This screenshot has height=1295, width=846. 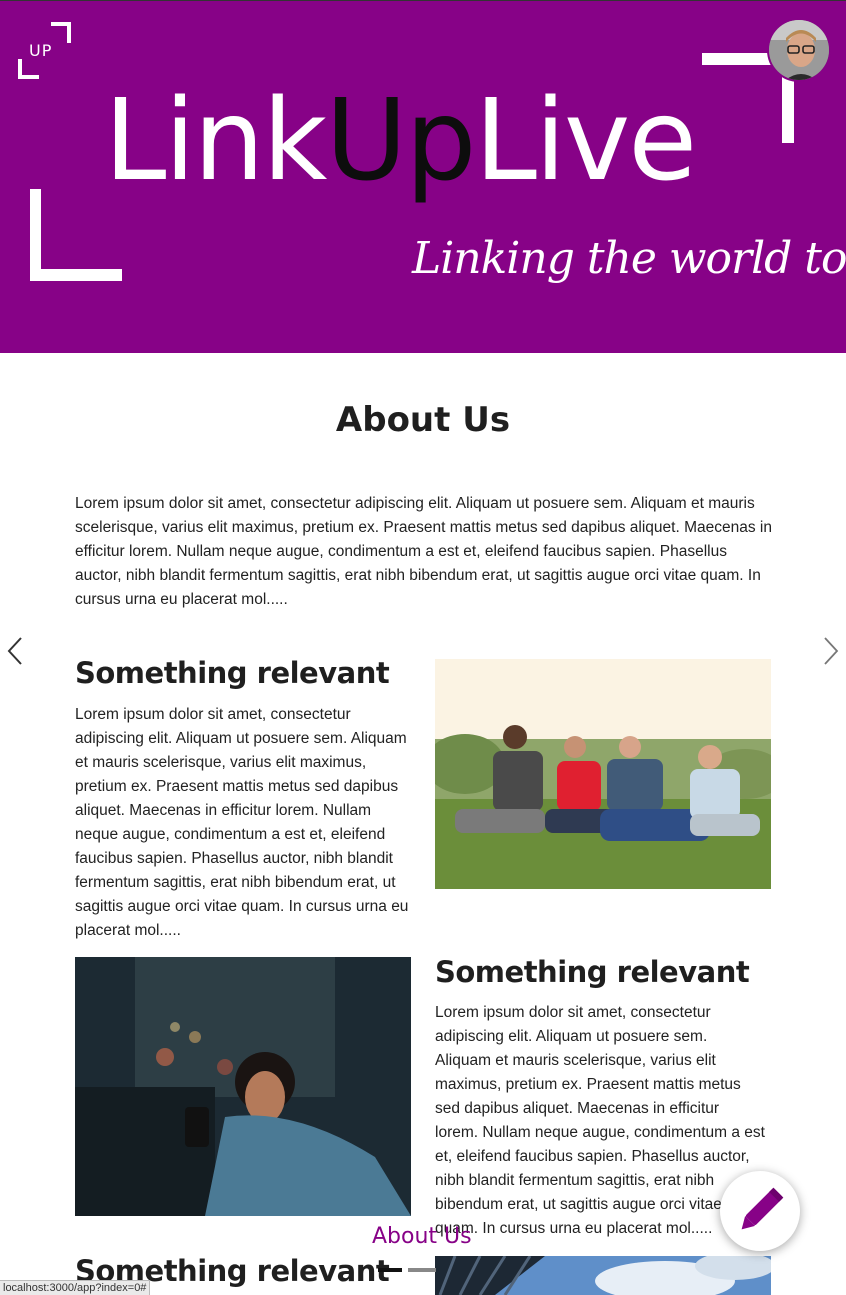 I want to click on friends-sitting-on-grass-photo, so click(x=603, y=774).